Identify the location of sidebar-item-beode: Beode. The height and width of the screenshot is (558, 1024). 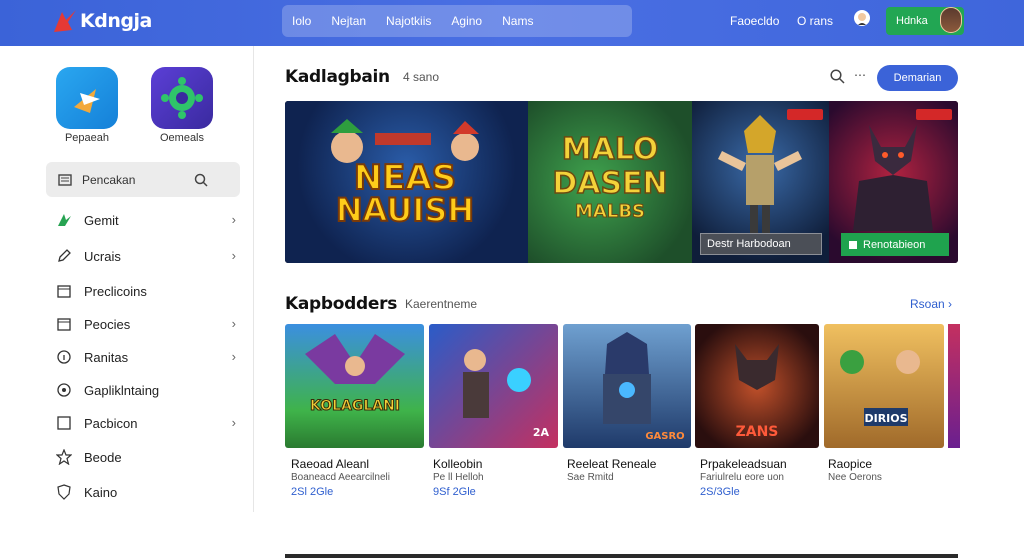
(148, 457).